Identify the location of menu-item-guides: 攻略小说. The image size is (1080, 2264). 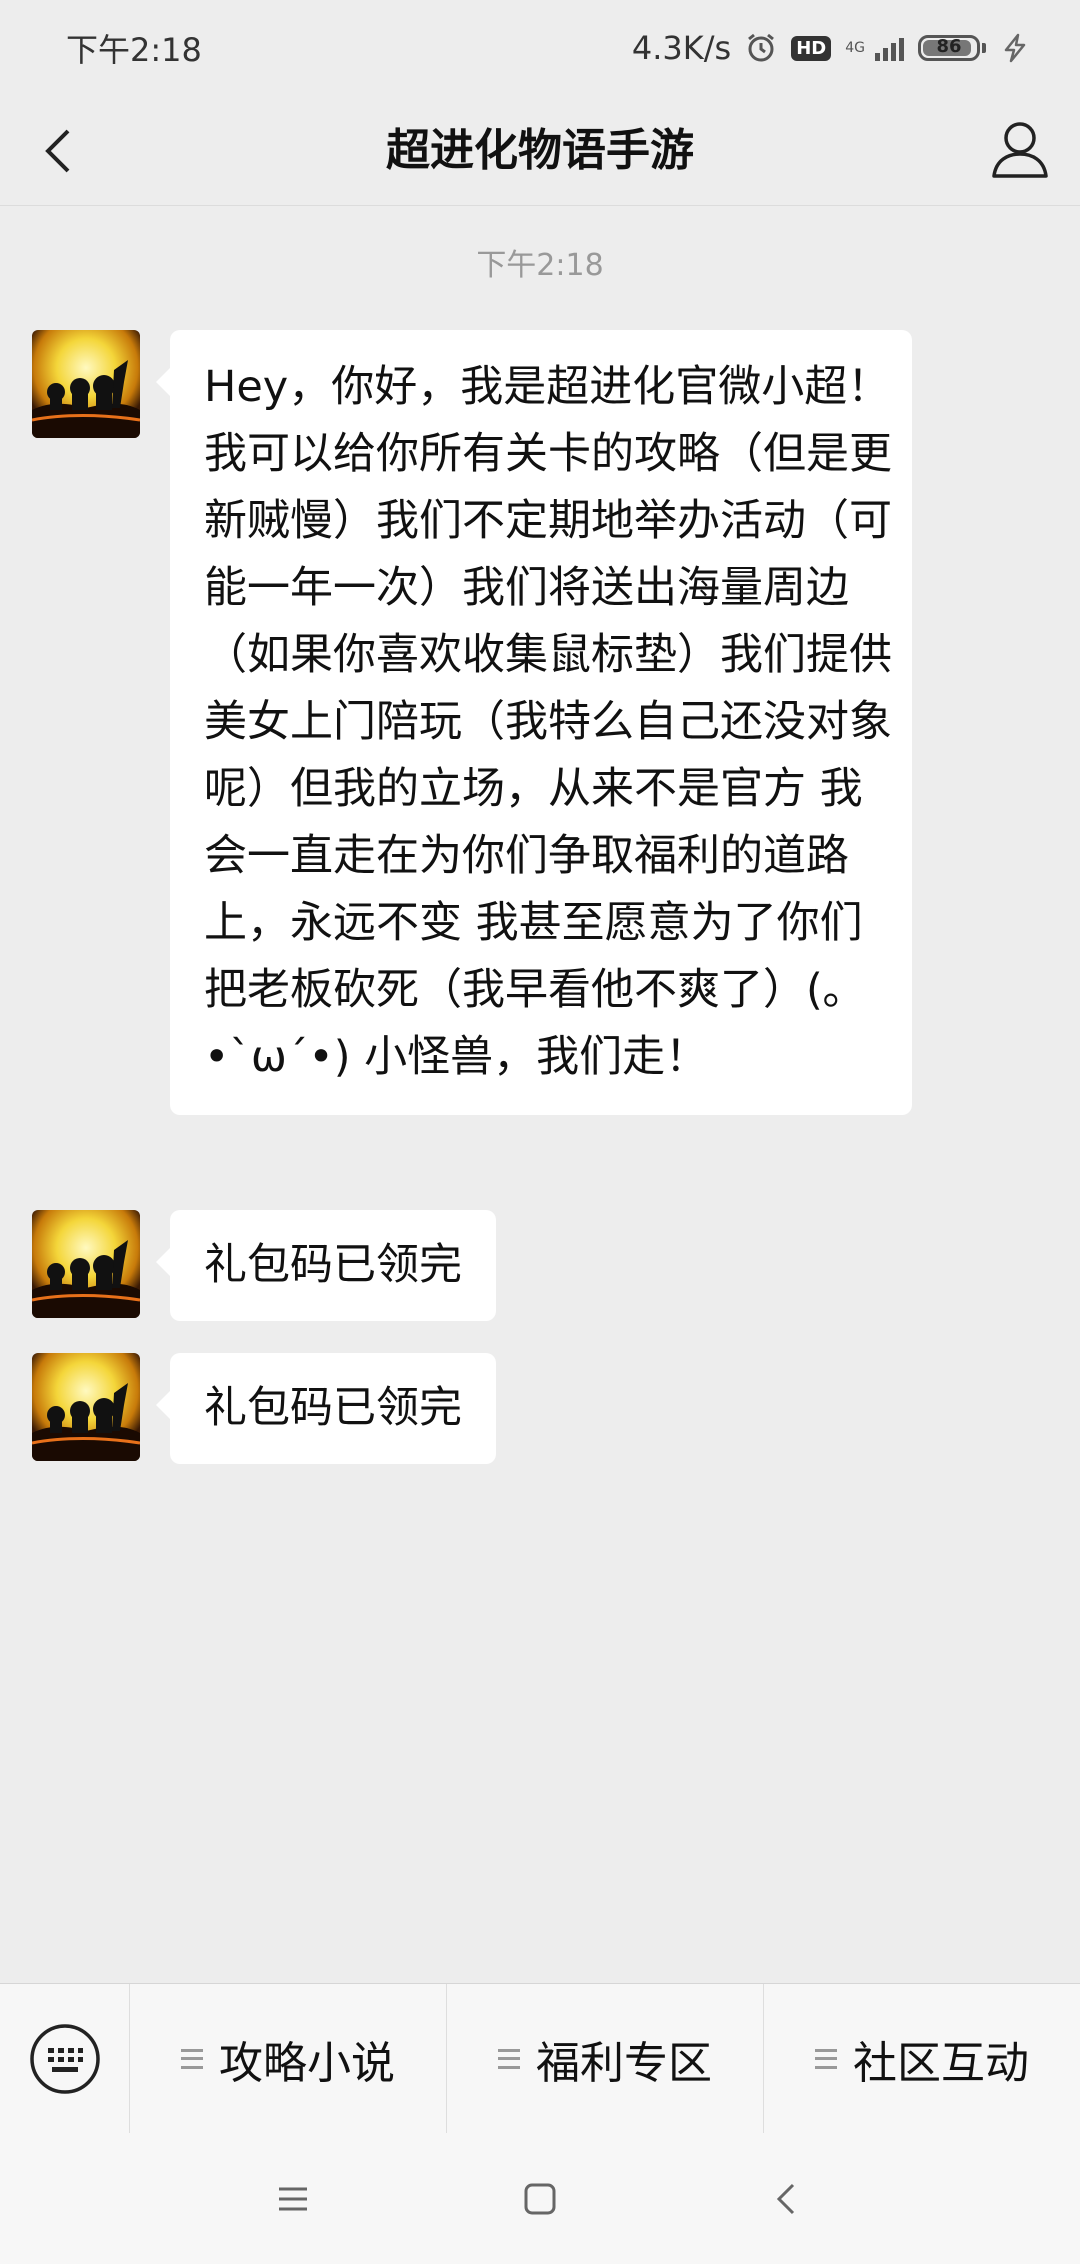
(288, 2058).